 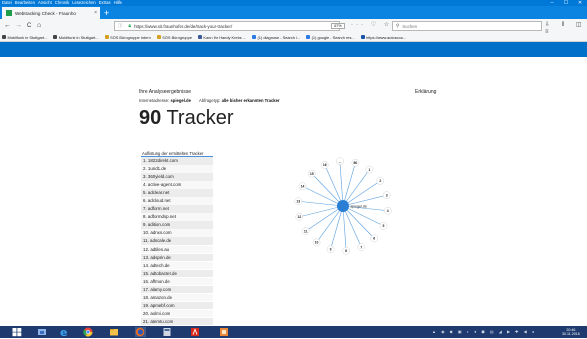 What do you see at coordinates (95, 13) in the screenshot?
I see `tab-close-icon: ×` at bounding box center [95, 13].